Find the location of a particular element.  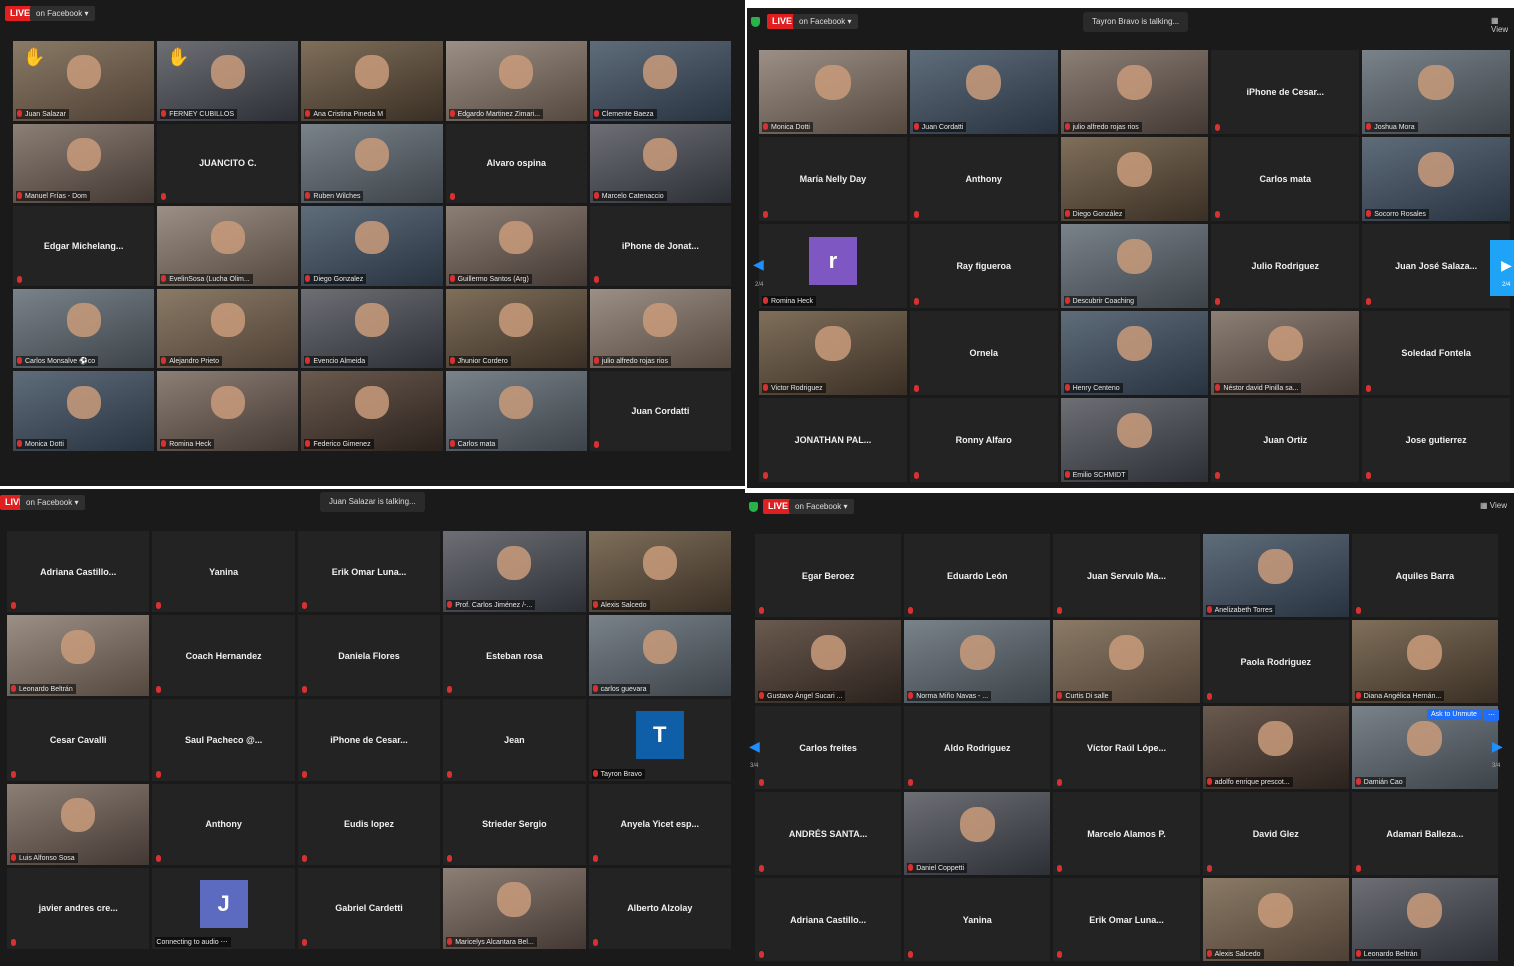

participant-tile: Socorro Rosales is located at coordinates (1436, 179).